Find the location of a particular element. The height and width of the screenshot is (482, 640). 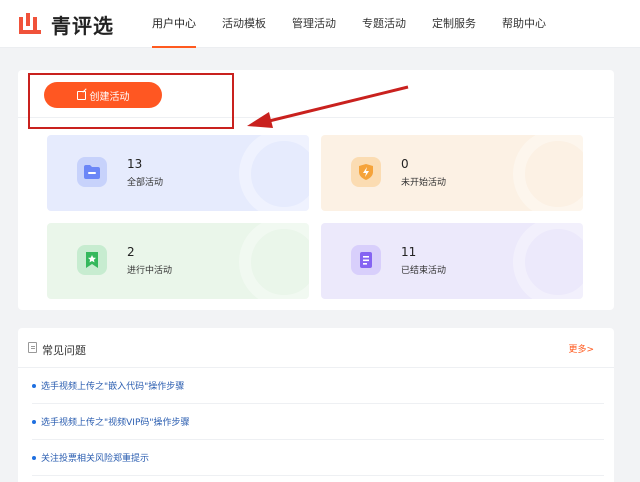

shield-bolt-icon is located at coordinates (366, 172).